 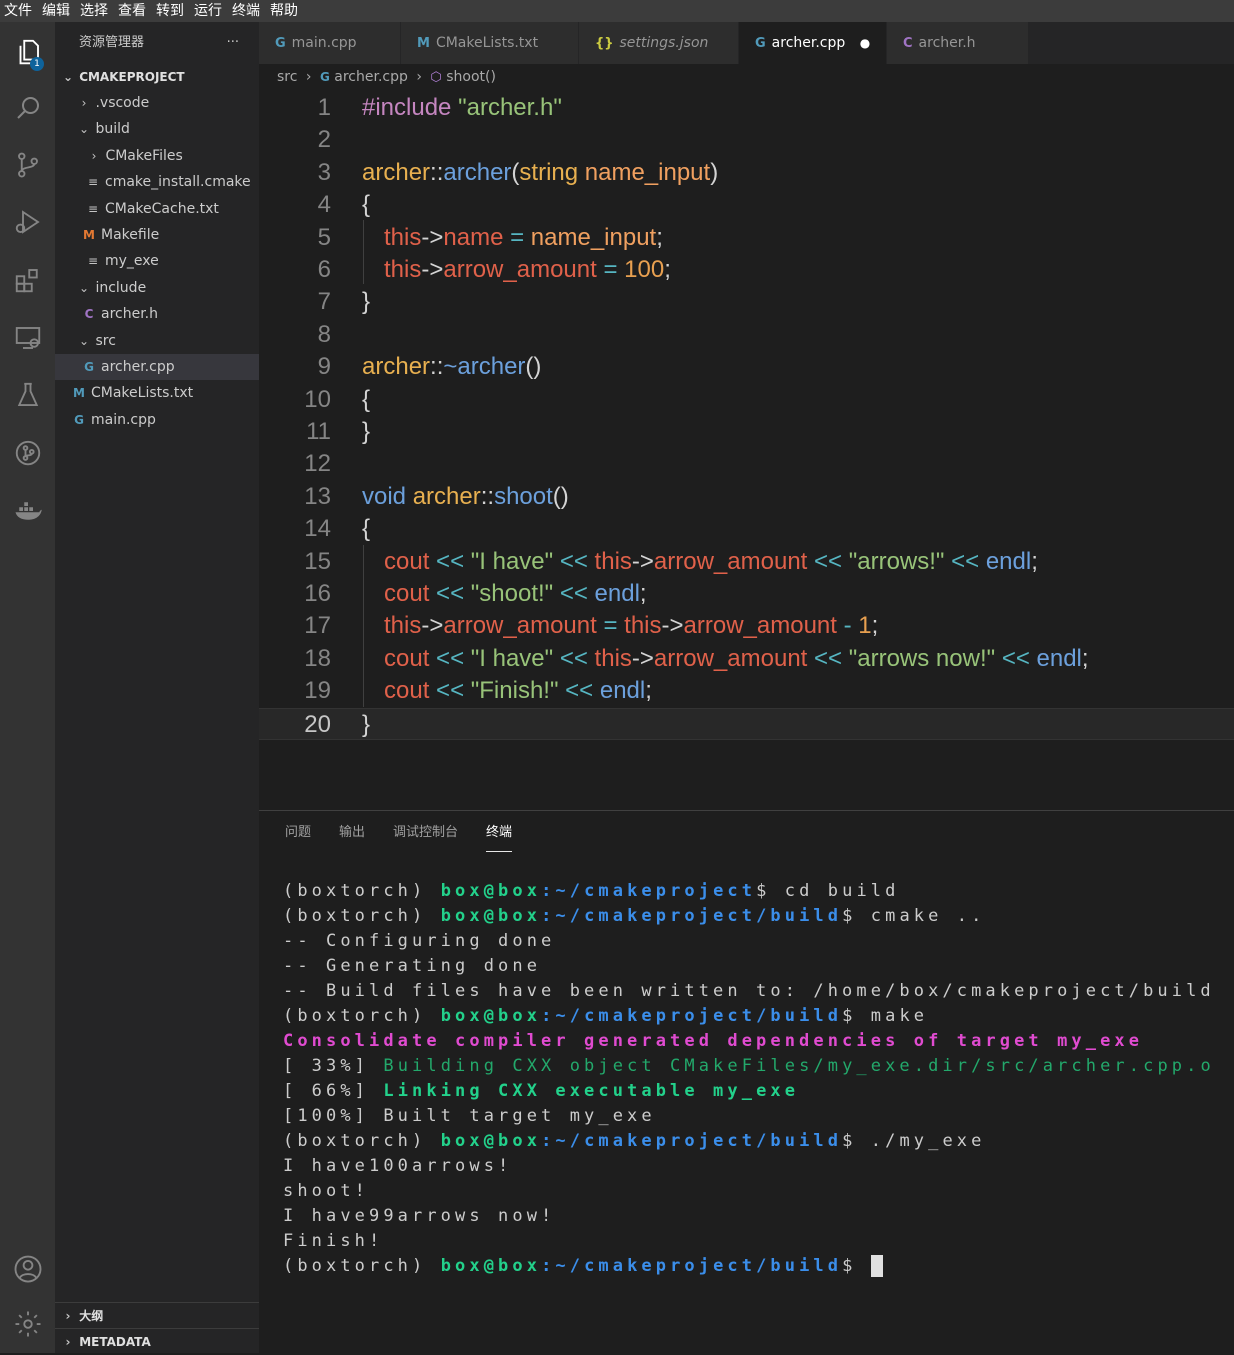 What do you see at coordinates (19, 11) in the screenshot?
I see `menu-file: 文件` at bounding box center [19, 11].